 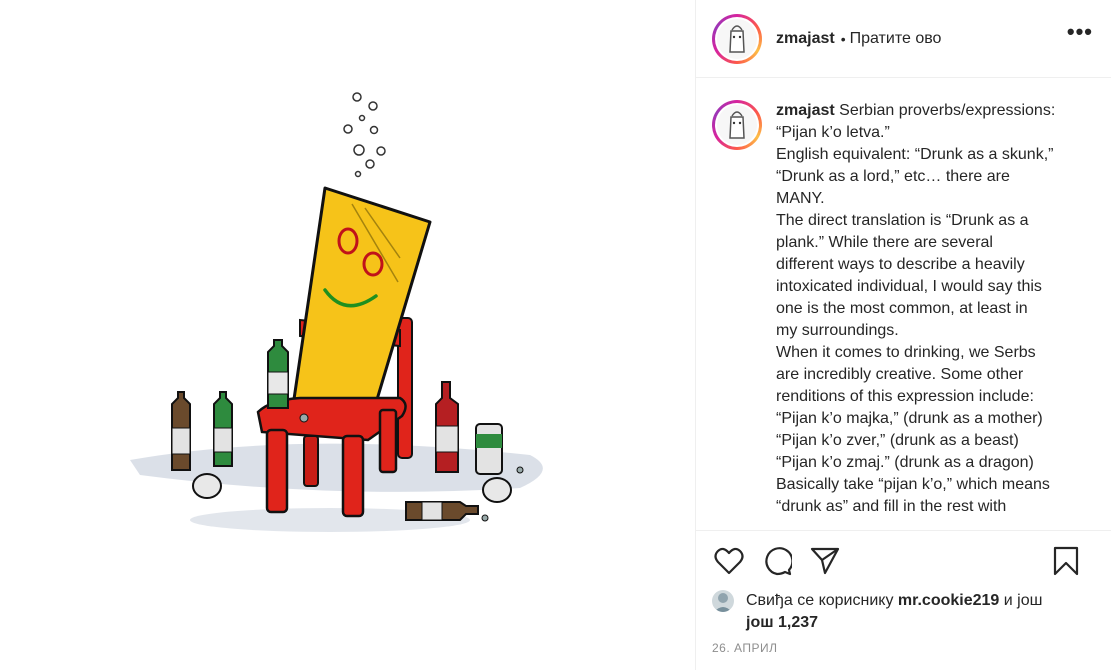 I want to click on save-button, so click(x=1066, y=561).